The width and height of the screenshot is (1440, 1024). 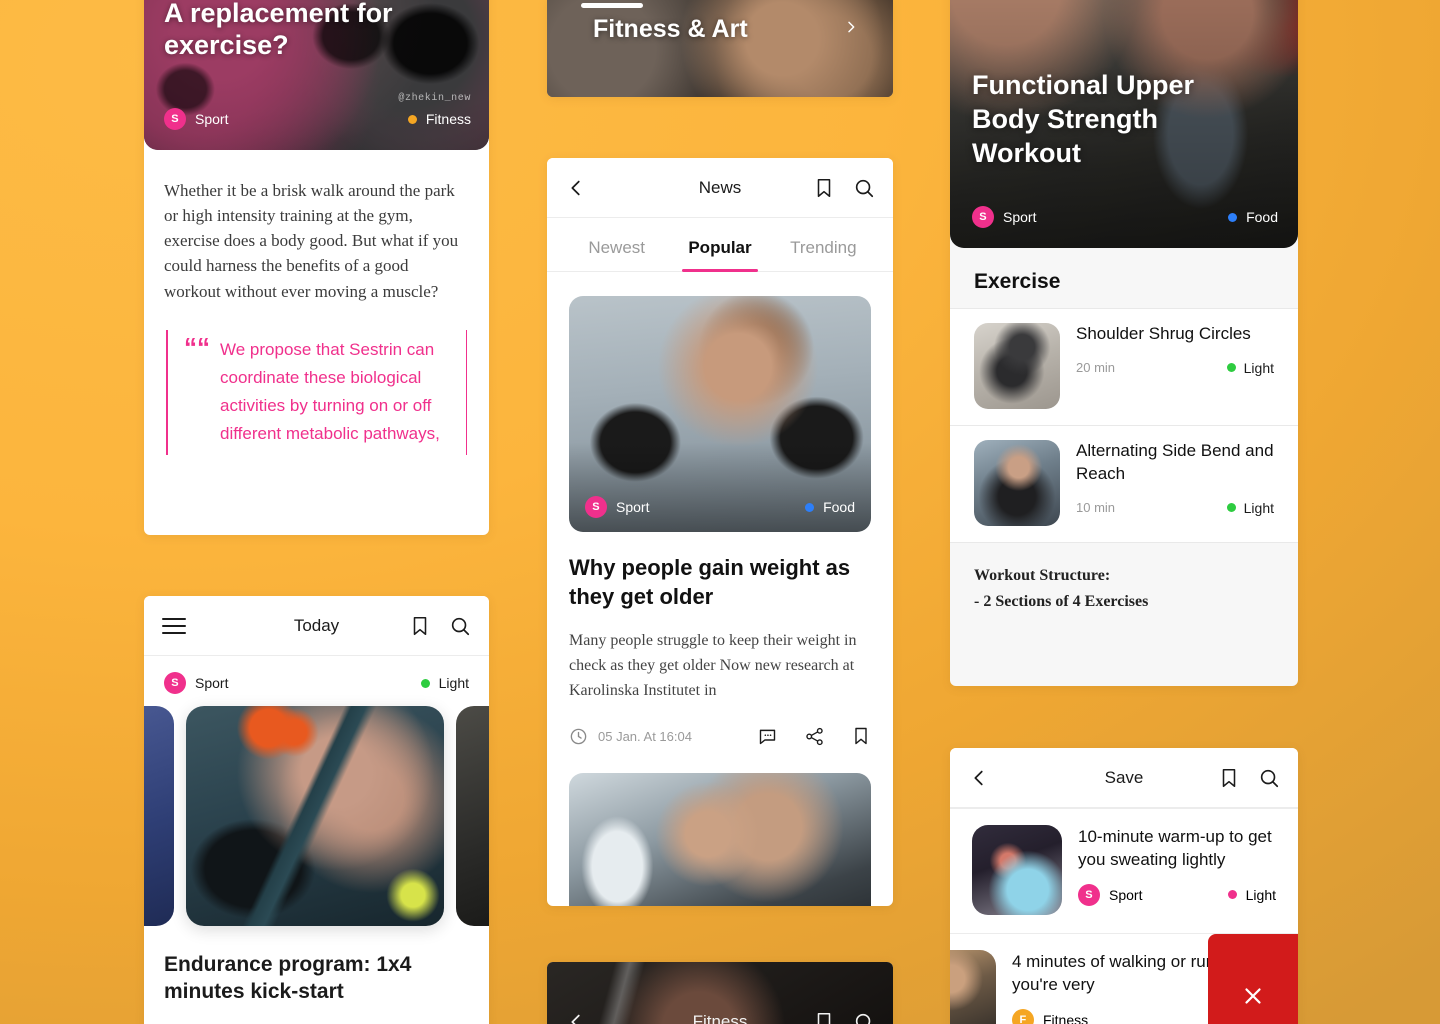 I want to click on tag-label: Fitness, so click(x=448, y=119).